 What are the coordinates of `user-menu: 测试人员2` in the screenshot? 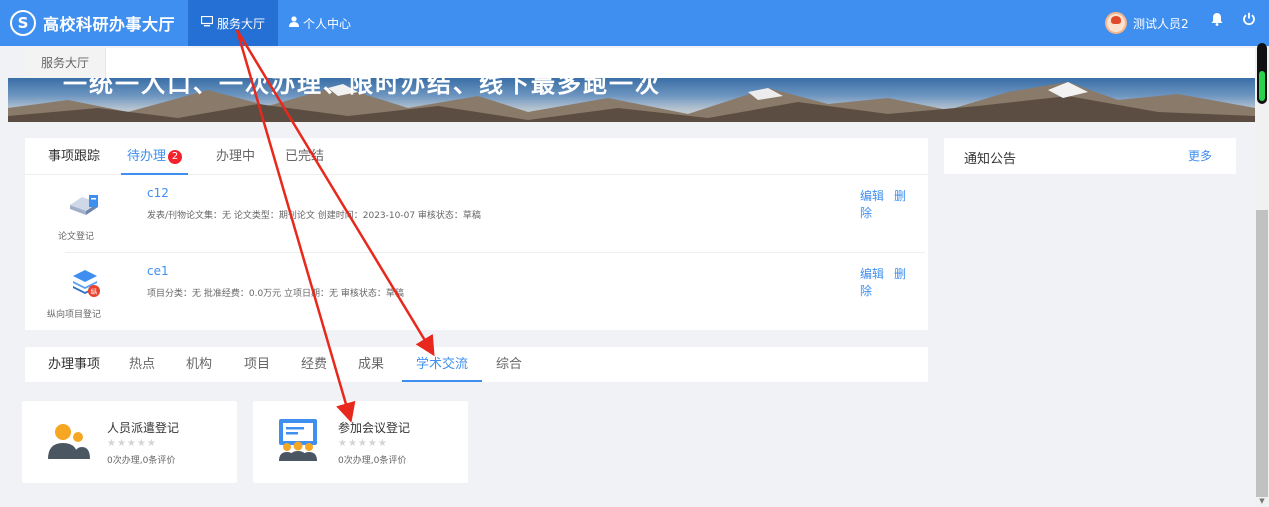 It's located at (1147, 23).